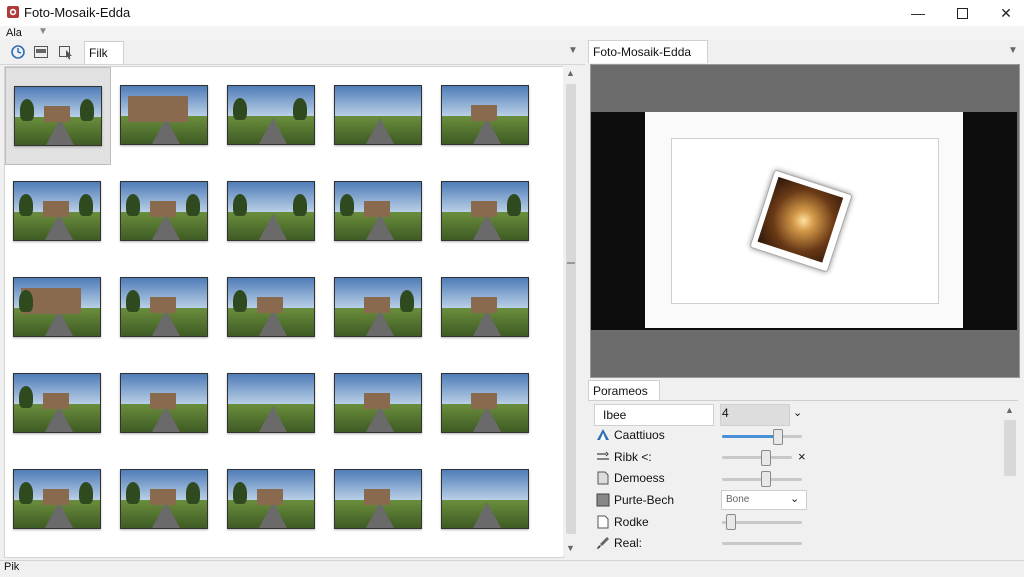 The image size is (1024, 577). I want to click on close-icon: ✕, so click(1006, 12).